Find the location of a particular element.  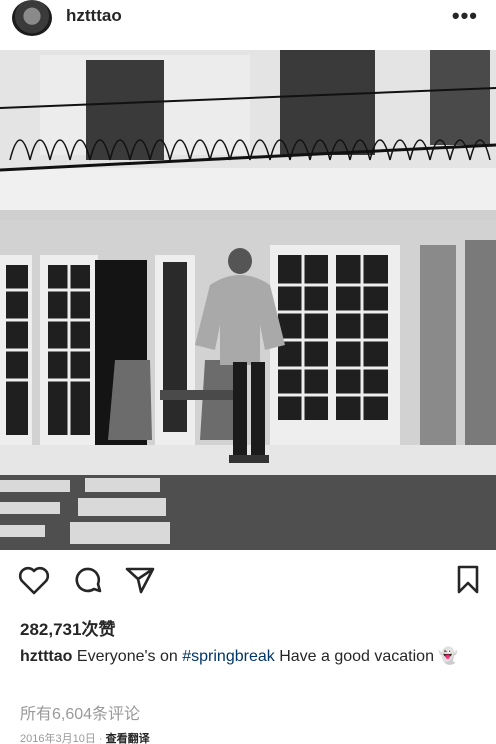

bookmark-icon is located at coordinates (468, 580).